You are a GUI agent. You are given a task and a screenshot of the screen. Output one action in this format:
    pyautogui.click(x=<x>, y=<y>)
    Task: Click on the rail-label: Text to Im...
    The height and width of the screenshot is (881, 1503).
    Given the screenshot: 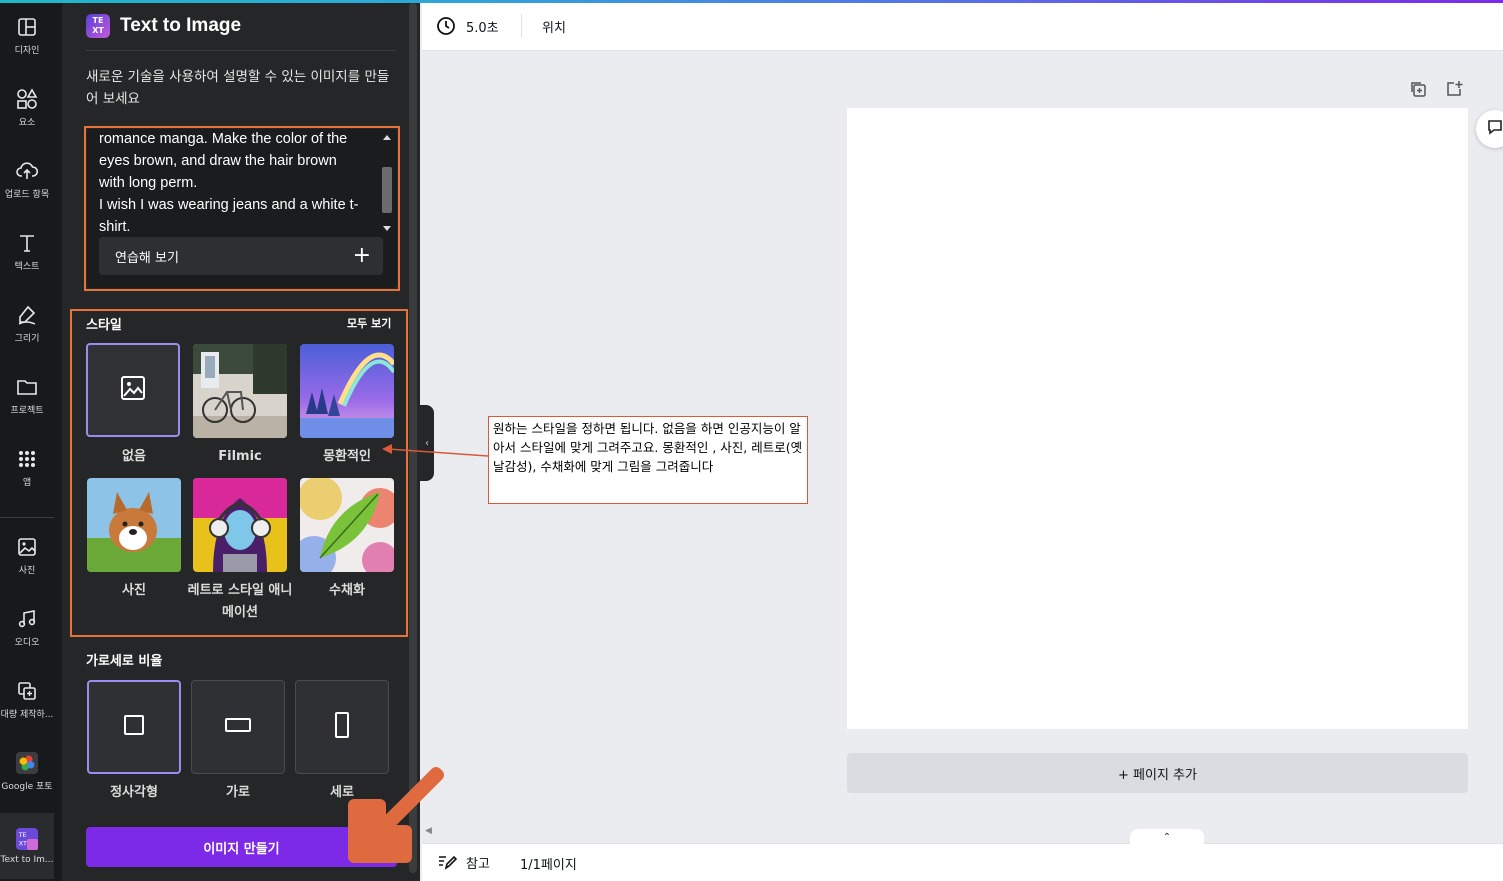 What is the action you would take?
    pyautogui.click(x=27, y=859)
    